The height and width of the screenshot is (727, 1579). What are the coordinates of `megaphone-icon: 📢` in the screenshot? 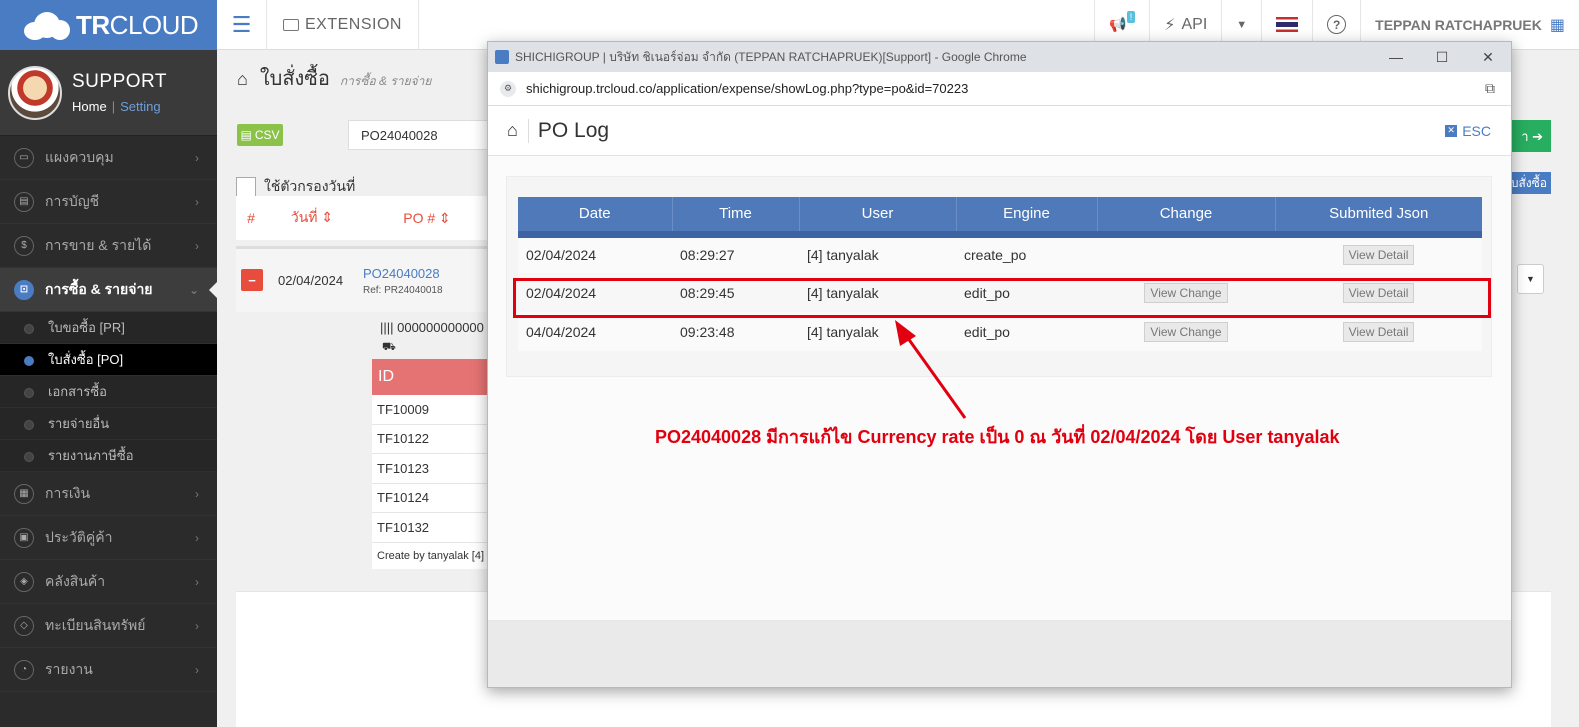 It's located at (1118, 24).